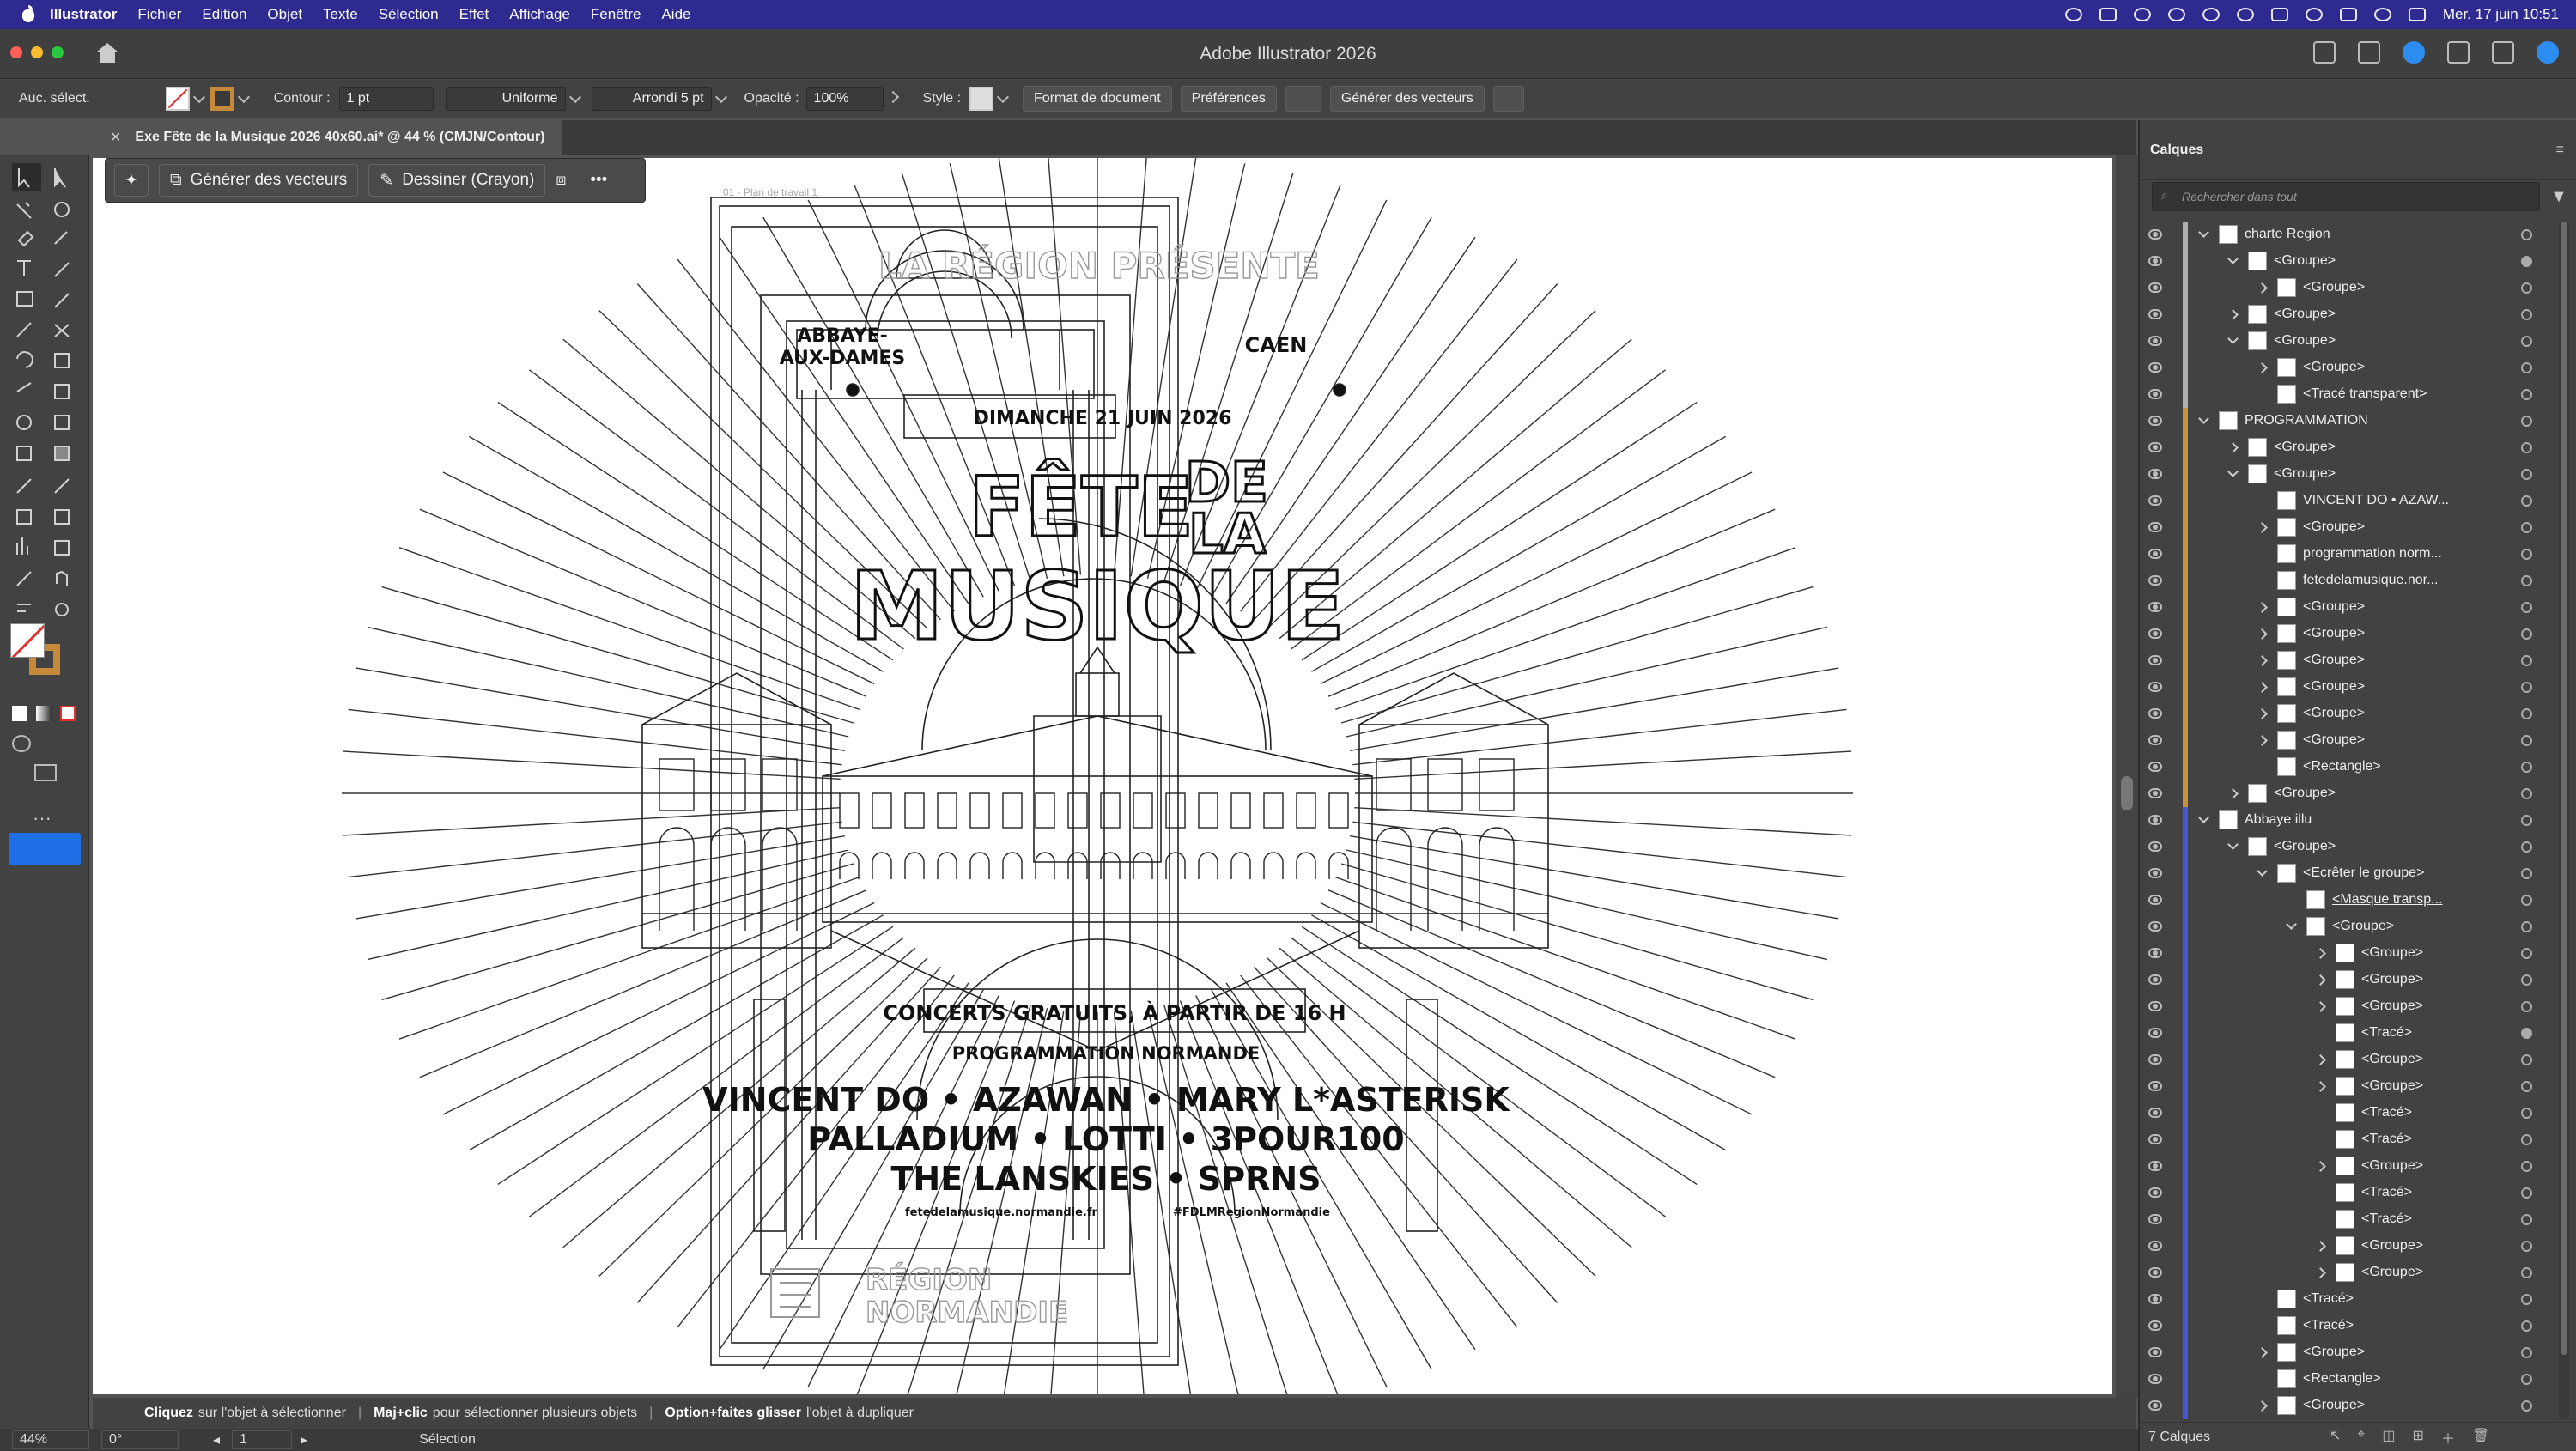 Image resolution: width=2576 pixels, height=1451 pixels. Describe the element at coordinates (2548, 53) in the screenshot. I see `creative-cloud-account-icon` at that location.